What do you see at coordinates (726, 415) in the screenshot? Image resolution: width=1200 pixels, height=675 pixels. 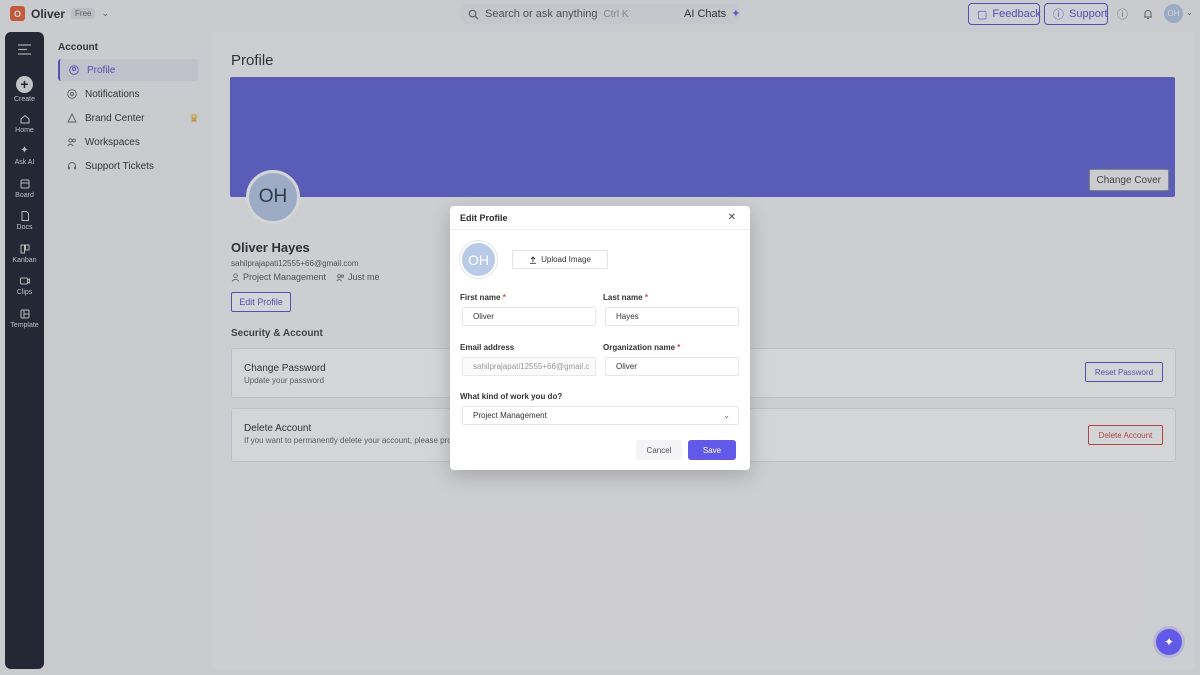 I see `chevron-down-icon: ⌄` at bounding box center [726, 415].